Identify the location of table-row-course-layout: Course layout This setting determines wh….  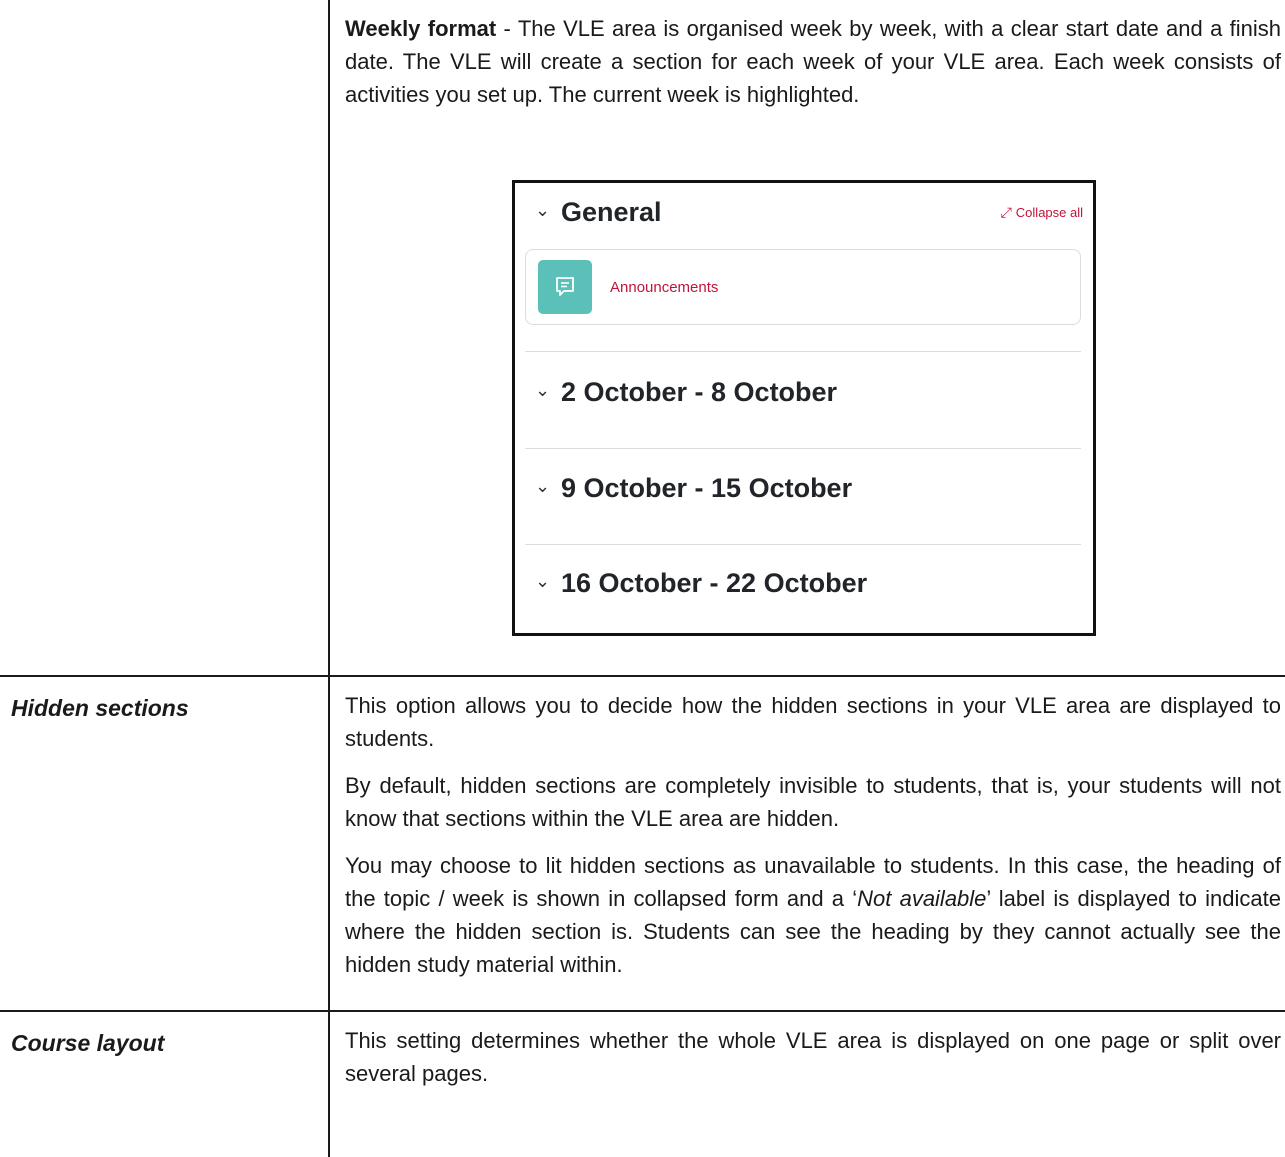
(642, 1083).